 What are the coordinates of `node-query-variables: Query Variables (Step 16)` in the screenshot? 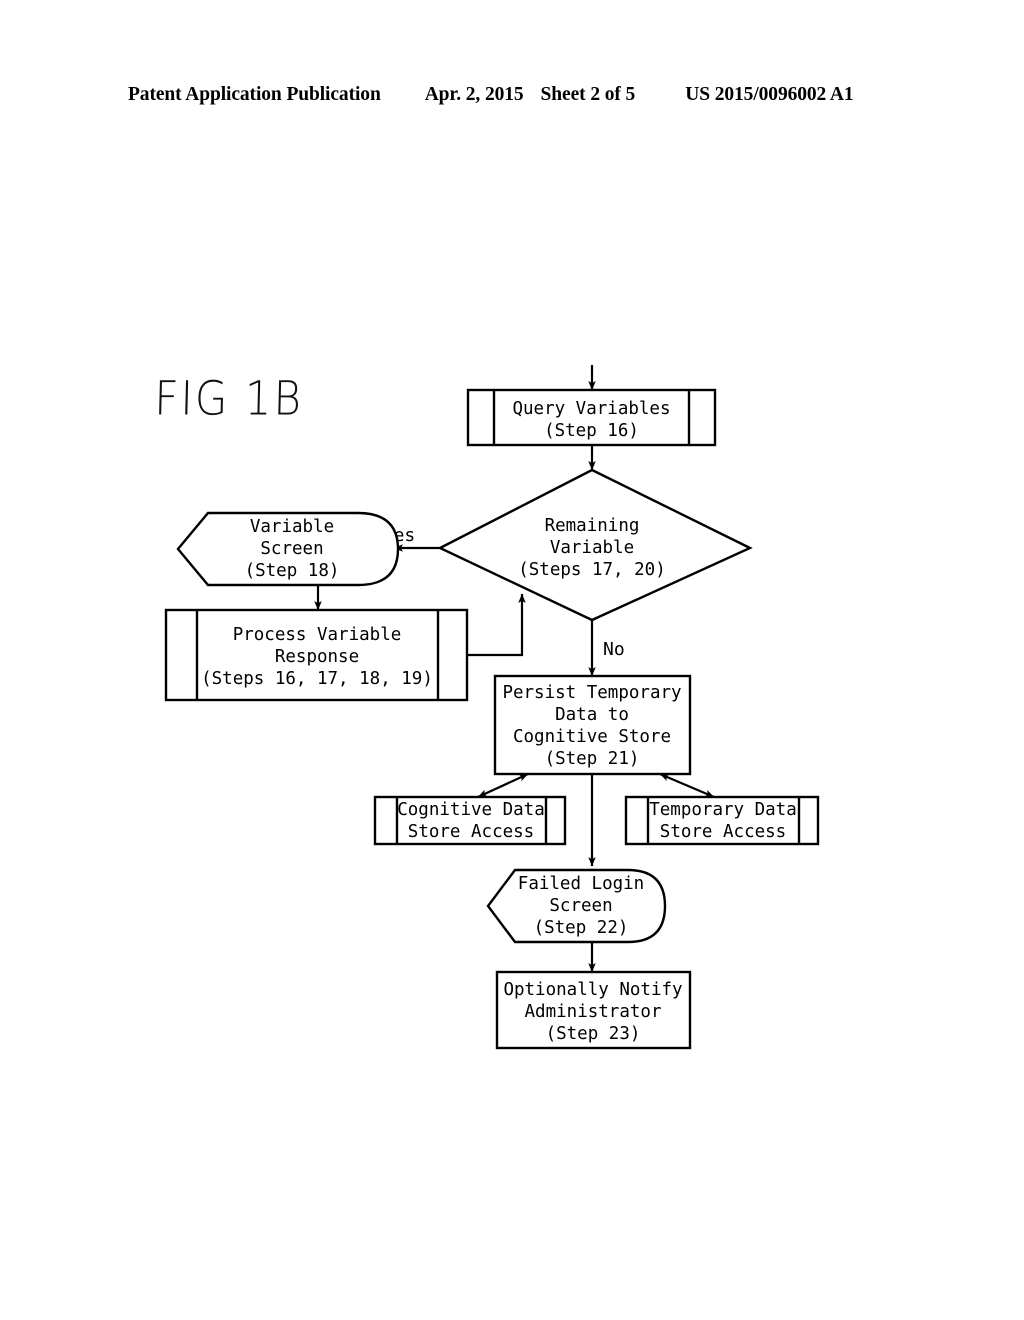 It's located at (591, 417).